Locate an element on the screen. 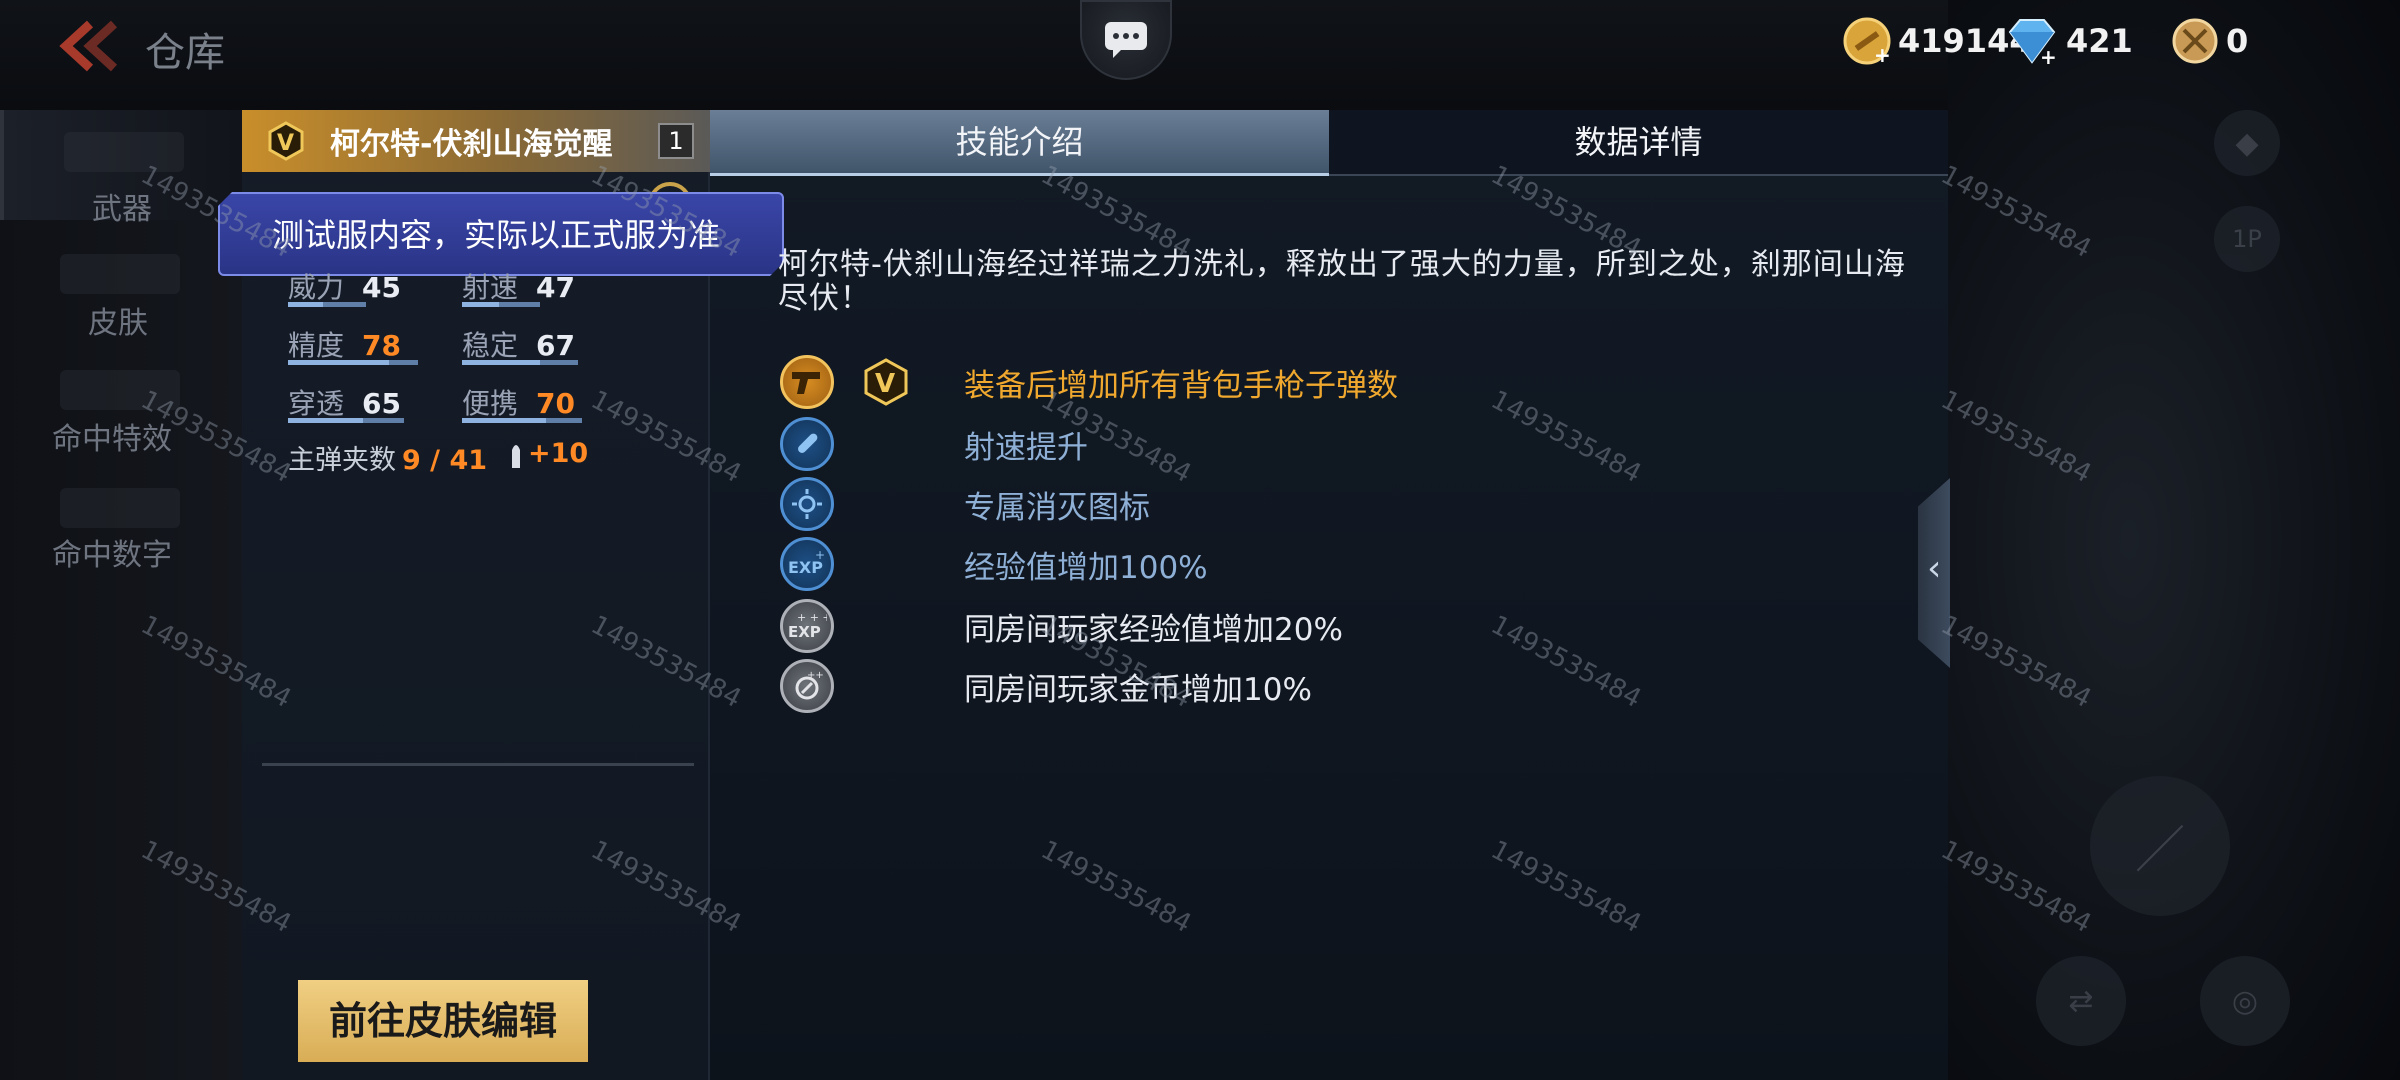  stat-value: 47 is located at coordinates (555, 287).